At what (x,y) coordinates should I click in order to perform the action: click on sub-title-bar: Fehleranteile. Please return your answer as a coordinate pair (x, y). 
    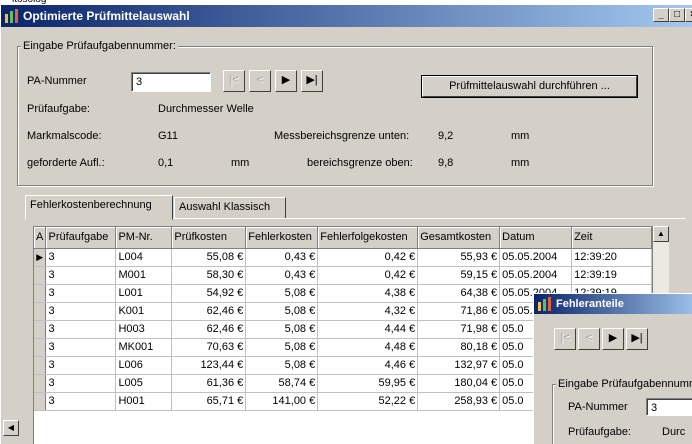
    Looking at the image, I should click on (613, 304).